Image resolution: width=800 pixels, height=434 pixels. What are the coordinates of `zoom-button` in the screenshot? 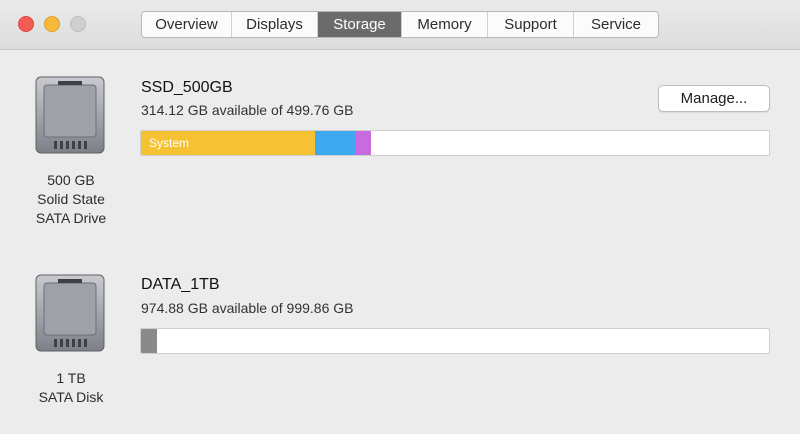 It's located at (78, 24).